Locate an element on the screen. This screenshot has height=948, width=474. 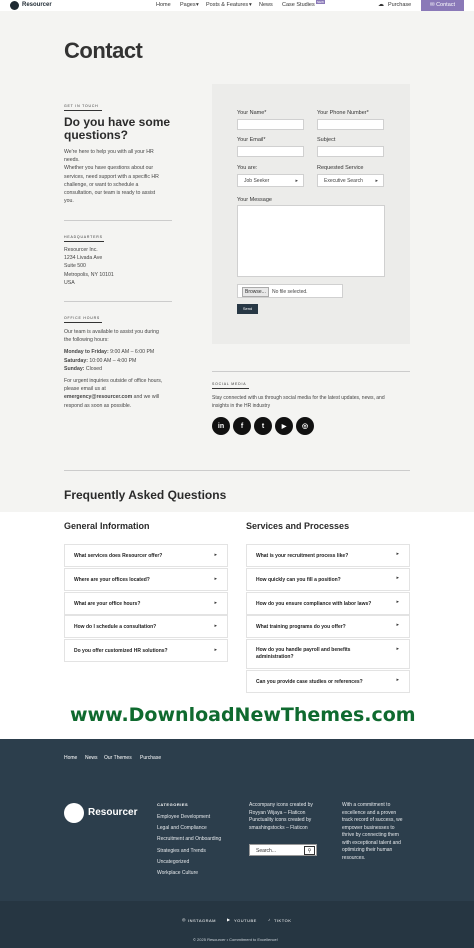
faq-item: What is your recruitment process like? ▸ is located at coordinates (328, 555).